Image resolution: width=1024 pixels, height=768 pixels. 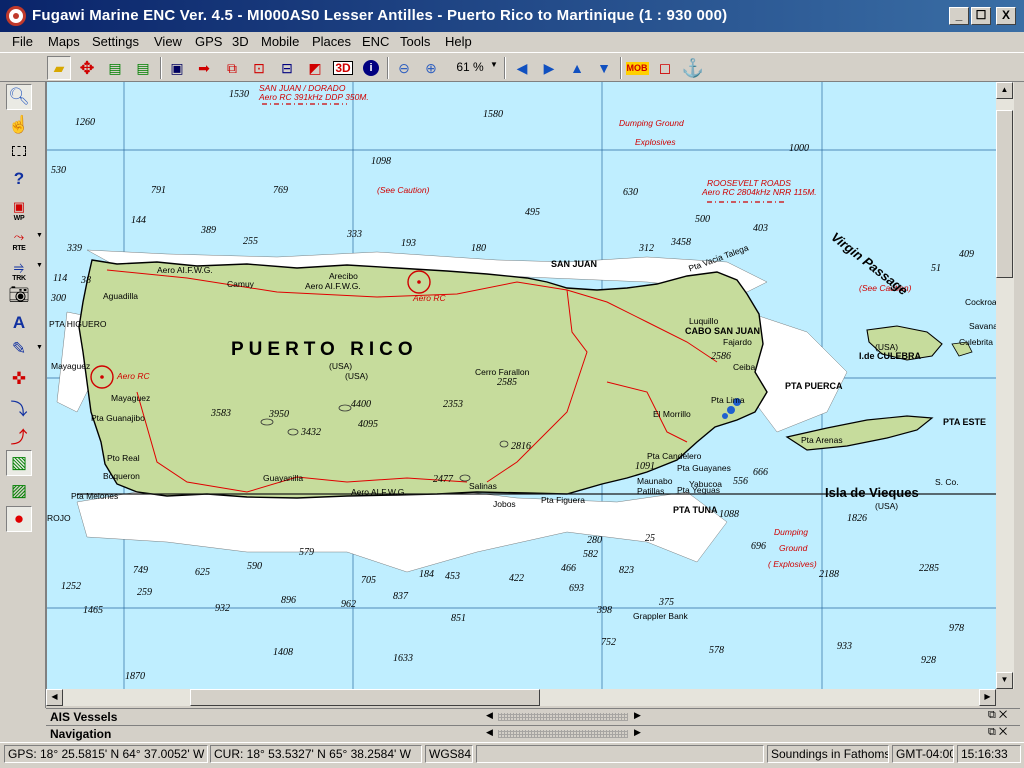 What do you see at coordinates (1006, 16) in the screenshot?
I see `close-button: X` at bounding box center [1006, 16].